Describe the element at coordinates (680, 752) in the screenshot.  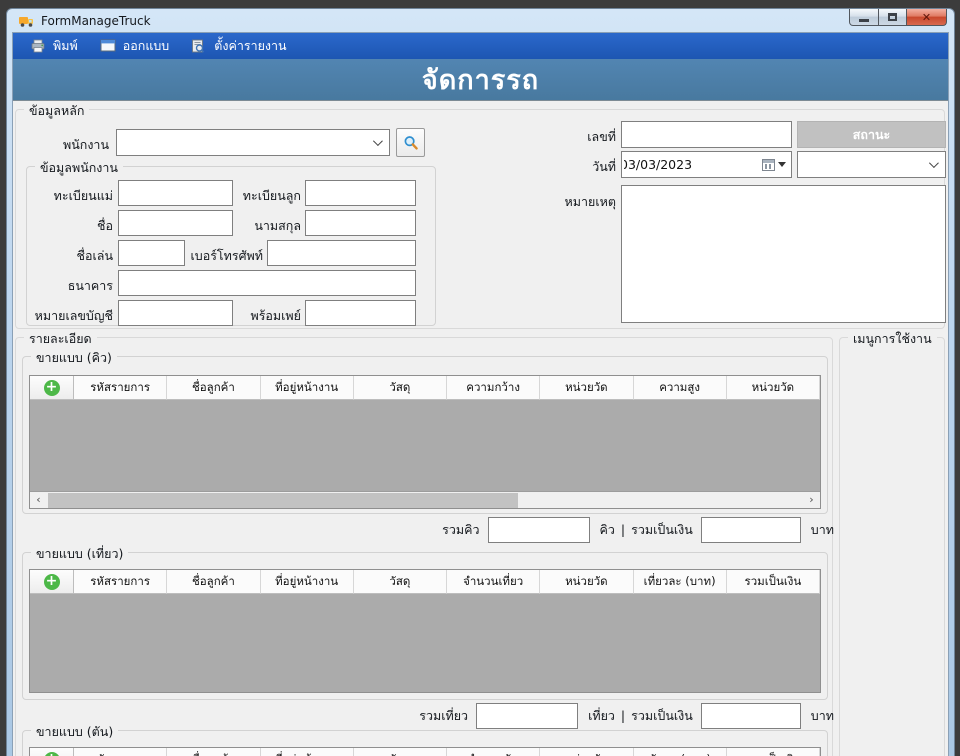
I see `ton-col-header: ตันละ (บาท)` at that location.